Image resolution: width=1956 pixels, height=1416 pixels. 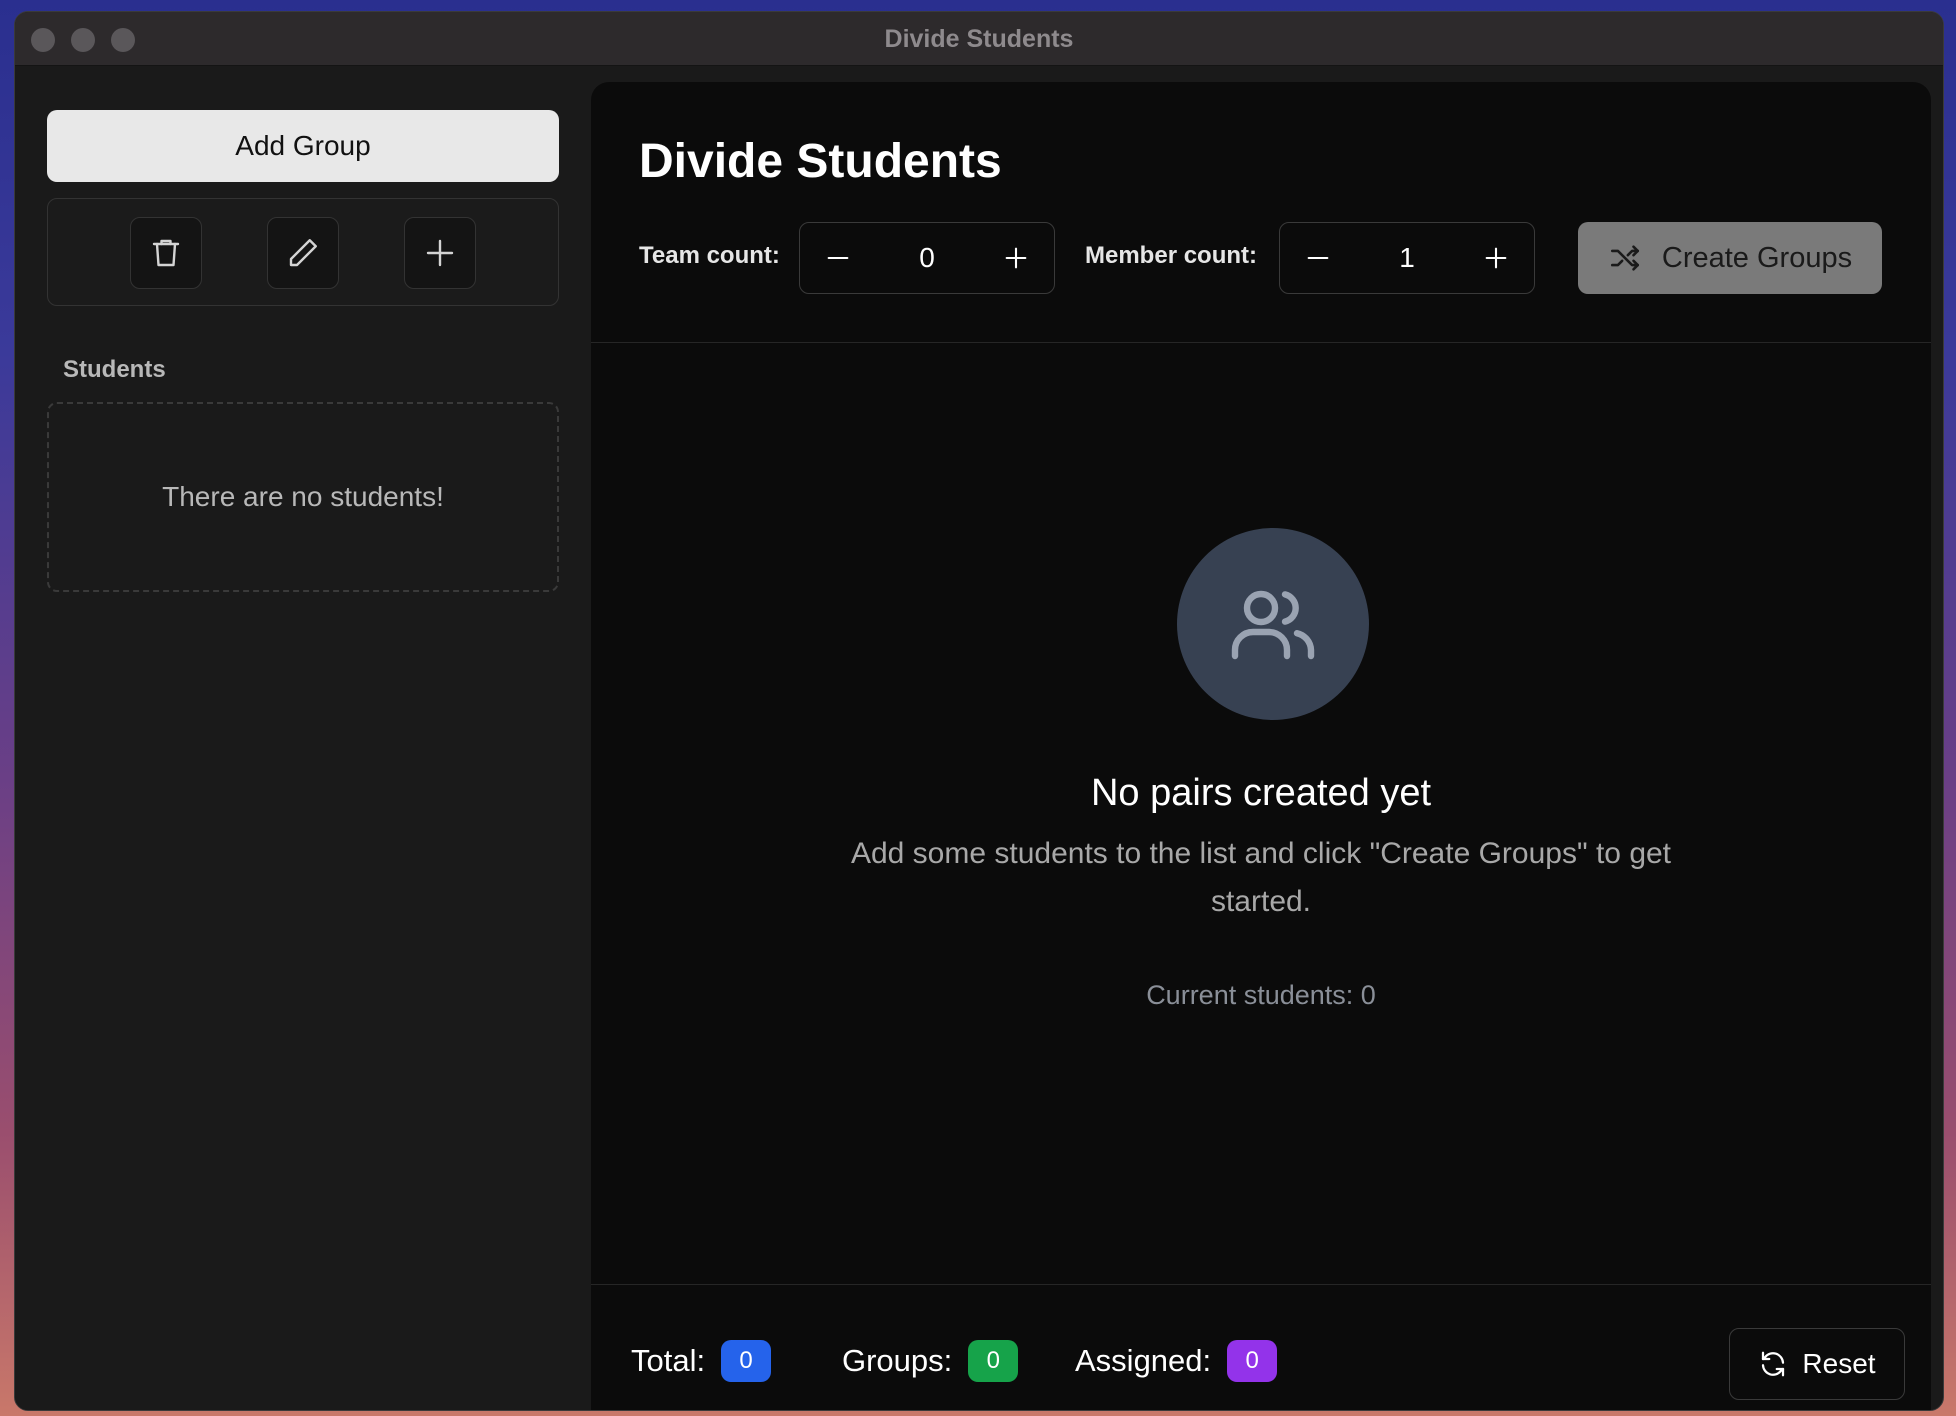 What do you see at coordinates (1252, 1361) in the screenshot?
I see `assigned-badge: 0` at bounding box center [1252, 1361].